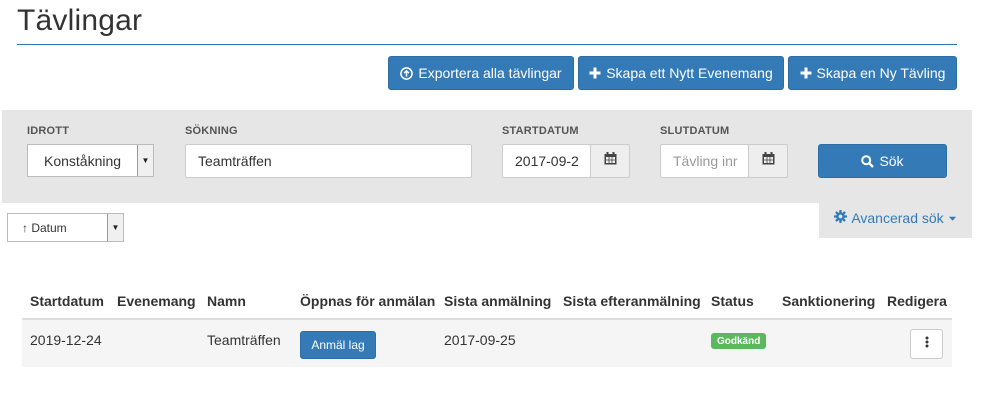  What do you see at coordinates (689, 73) in the screenshot?
I see `create-event-label: Skapa ett Nytt Evenemang` at bounding box center [689, 73].